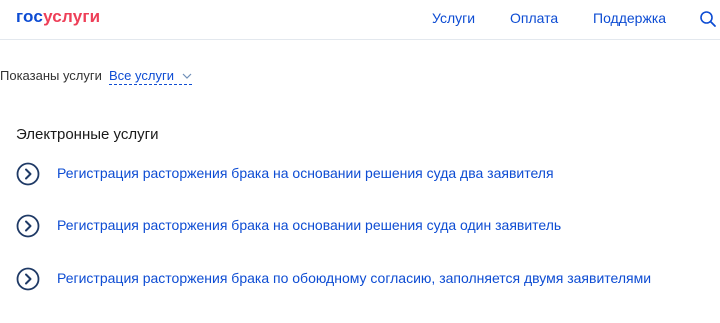 The image size is (720, 323). What do you see at coordinates (453, 18) in the screenshot?
I see `nav-services: Услуги` at bounding box center [453, 18].